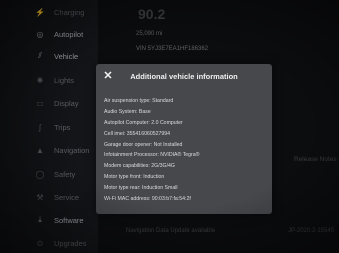  Describe the element at coordinates (40, 103) in the screenshot. I see `display-icon: ▭` at that location.